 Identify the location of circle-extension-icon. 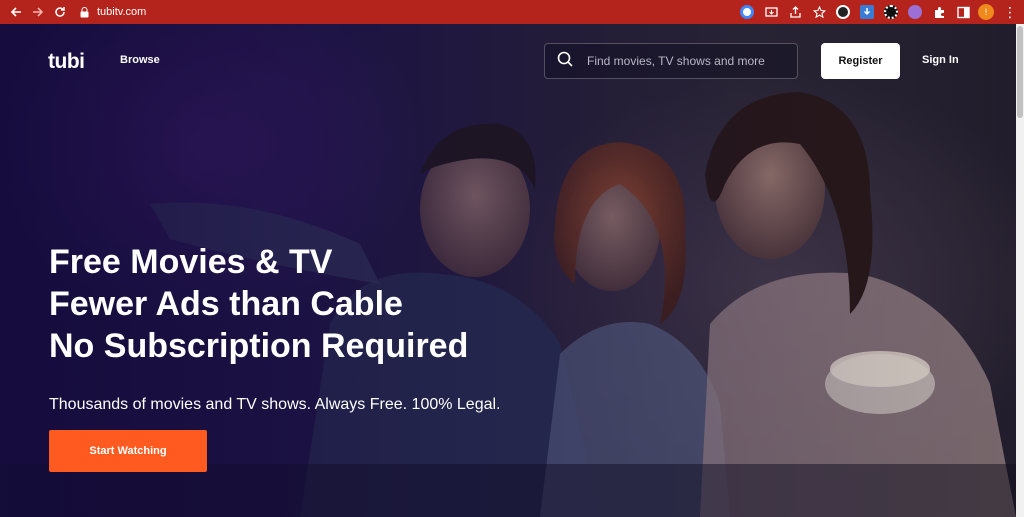
(891, 12).